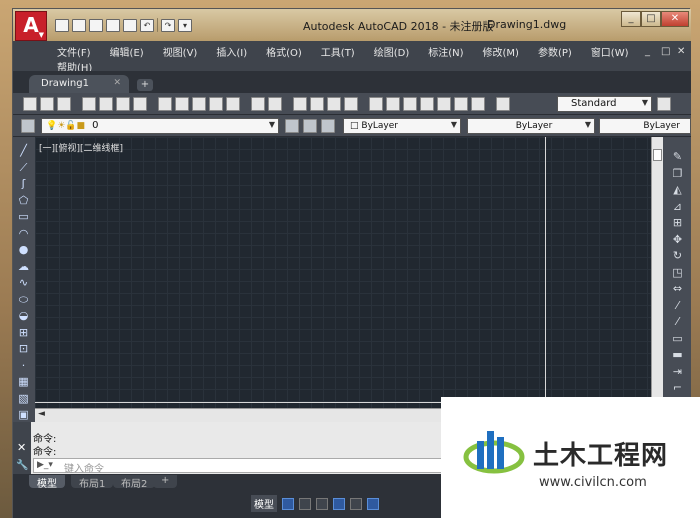  Describe the element at coordinates (23, 250) in the screenshot. I see `circle-icon: ●` at that location.